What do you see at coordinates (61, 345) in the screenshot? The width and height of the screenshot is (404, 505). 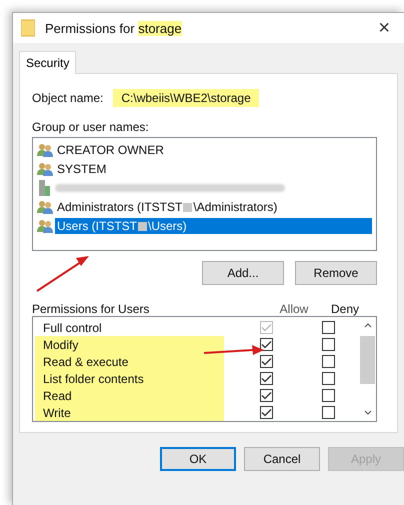 I see `permission-name: Modify` at bounding box center [61, 345].